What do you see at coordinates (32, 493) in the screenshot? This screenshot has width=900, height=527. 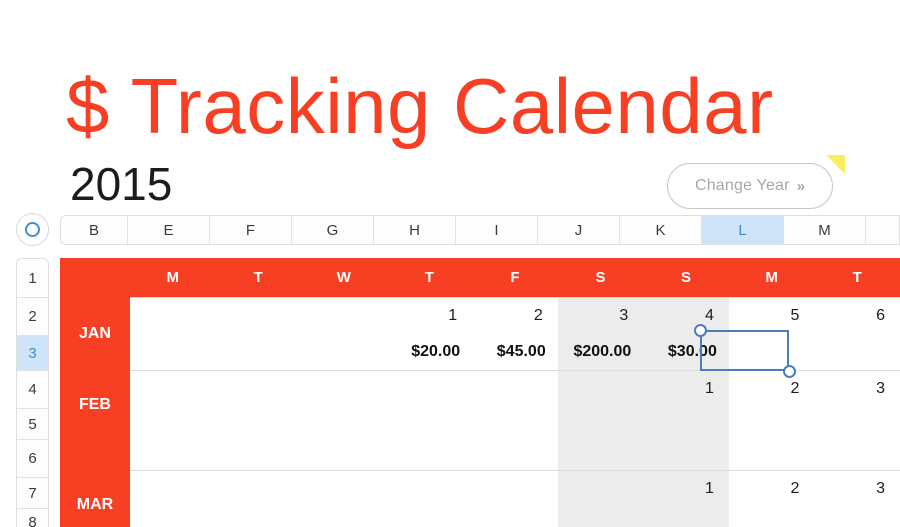 I see `row-header-7: 7` at bounding box center [32, 493].